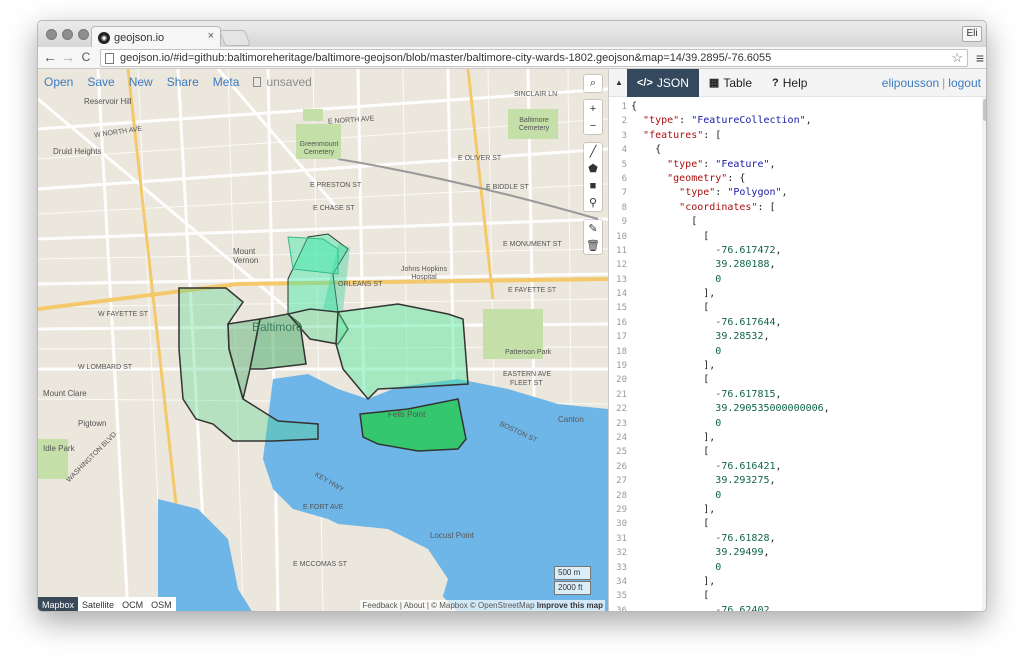 The image size is (1024, 665). I want to click on code-line: 12 39.280188,, so click(795, 265).